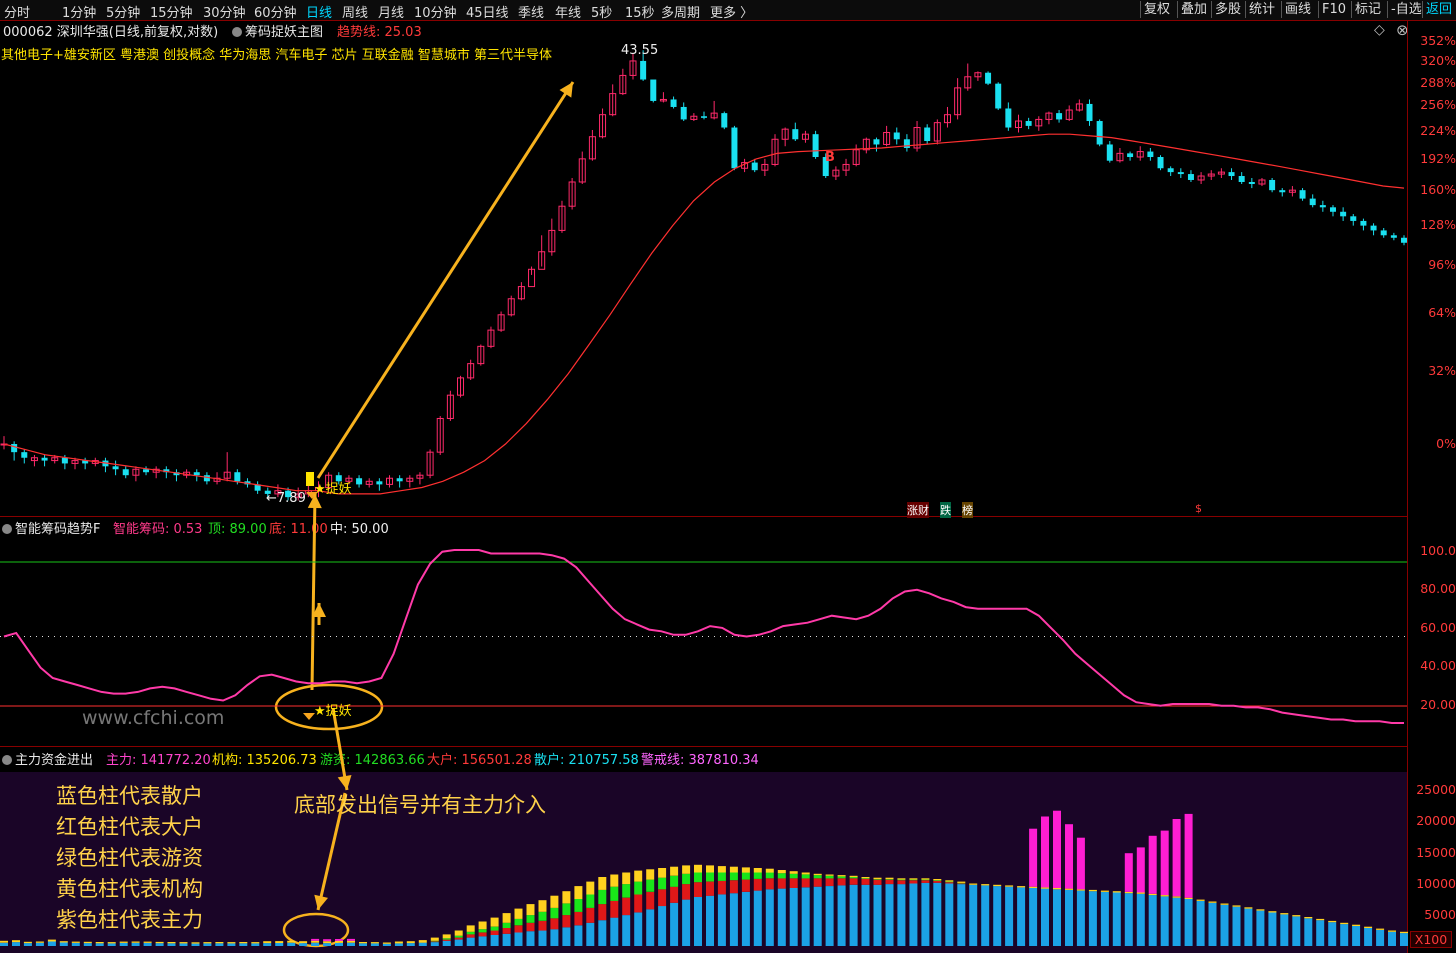 This screenshot has height=953, width=1456. Describe the element at coordinates (945, 510) in the screenshot. I see `news-marker: 跌` at that location.